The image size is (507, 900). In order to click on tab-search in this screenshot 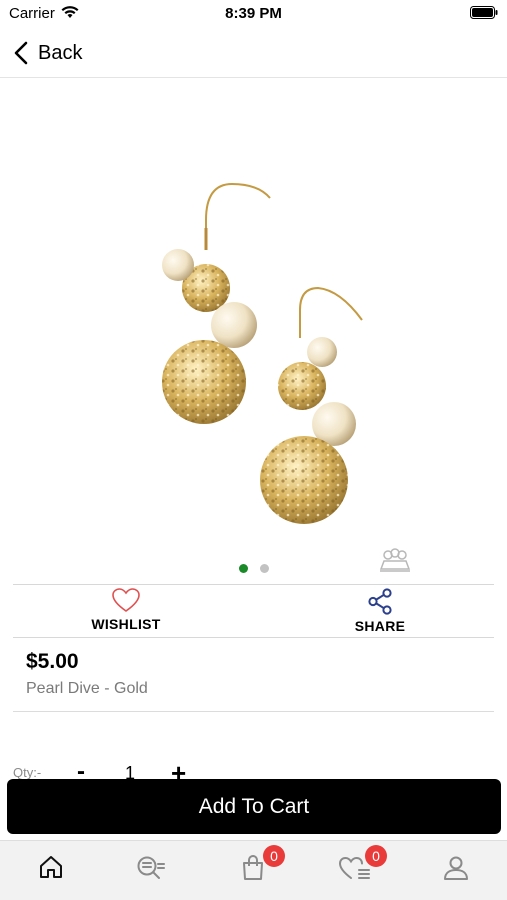, I will do `click(151, 875)`.